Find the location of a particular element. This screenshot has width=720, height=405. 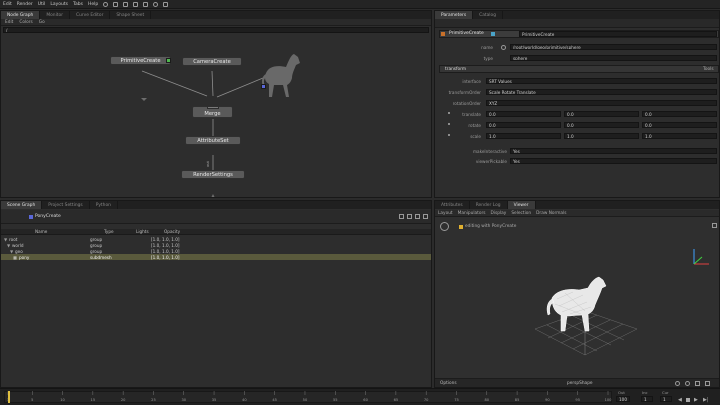

timeline-tick-label: 40 is located at coordinates (244, 400).